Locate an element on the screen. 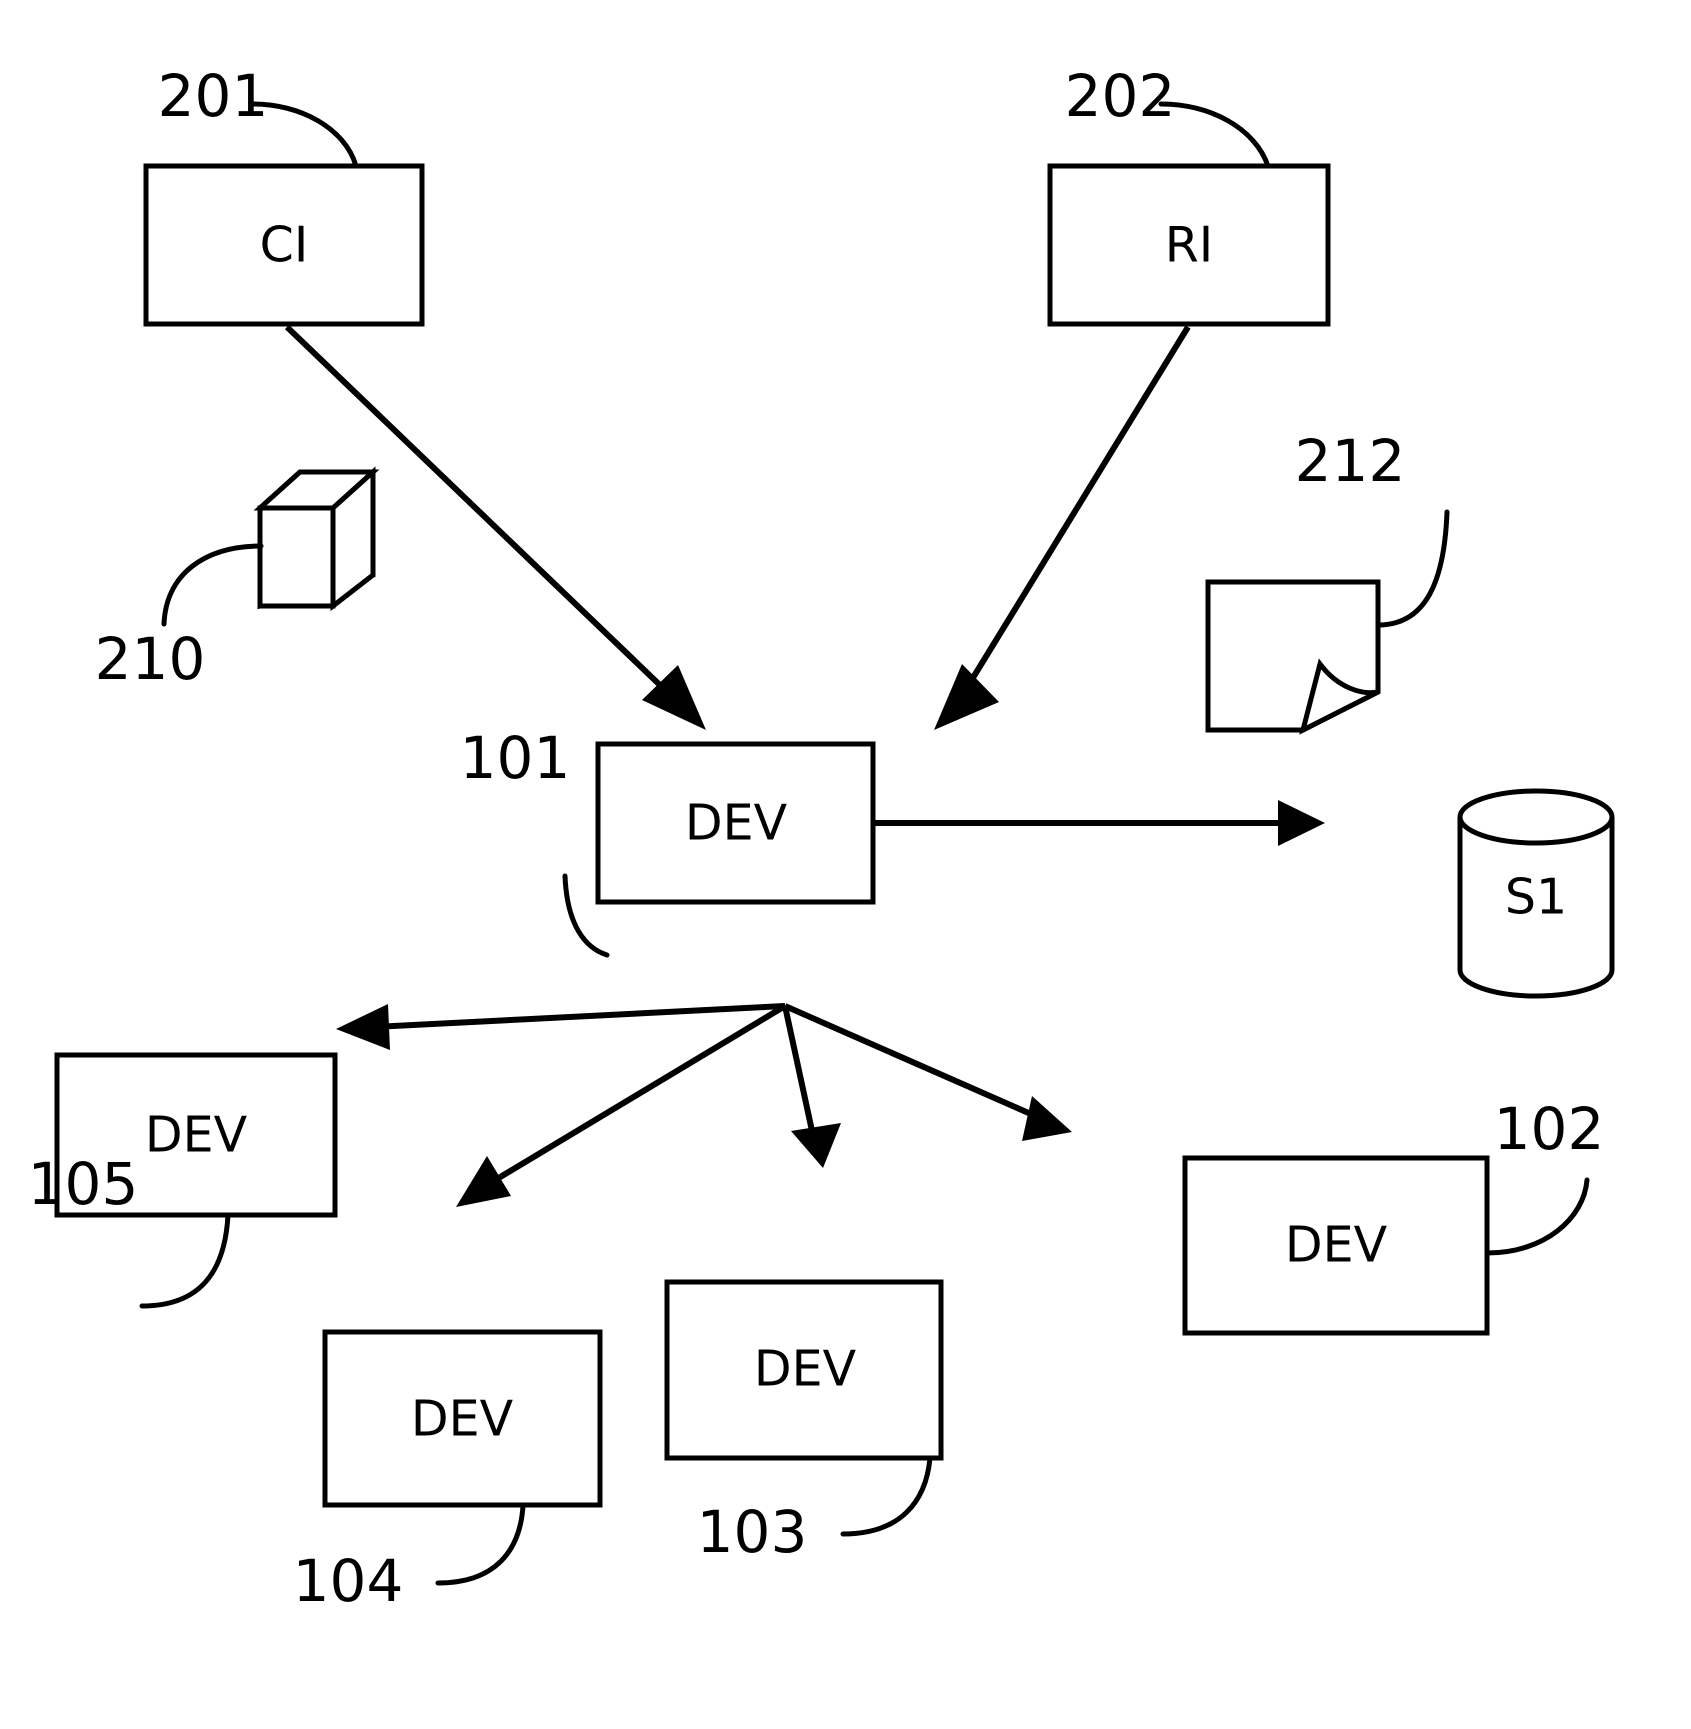 The width and height of the screenshot is (1691, 1729). ref-label-101: 101 is located at coordinates (515, 758).